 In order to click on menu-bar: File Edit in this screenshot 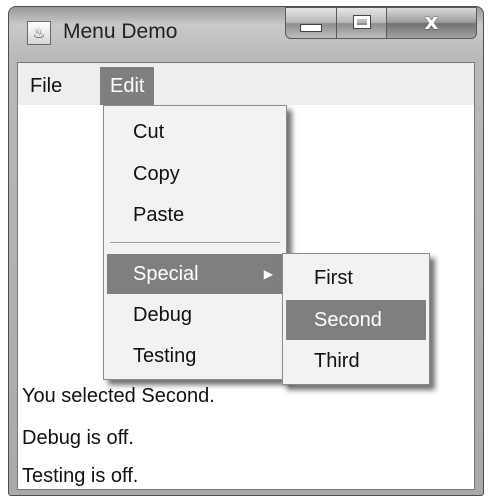, I will do `click(246, 84)`.